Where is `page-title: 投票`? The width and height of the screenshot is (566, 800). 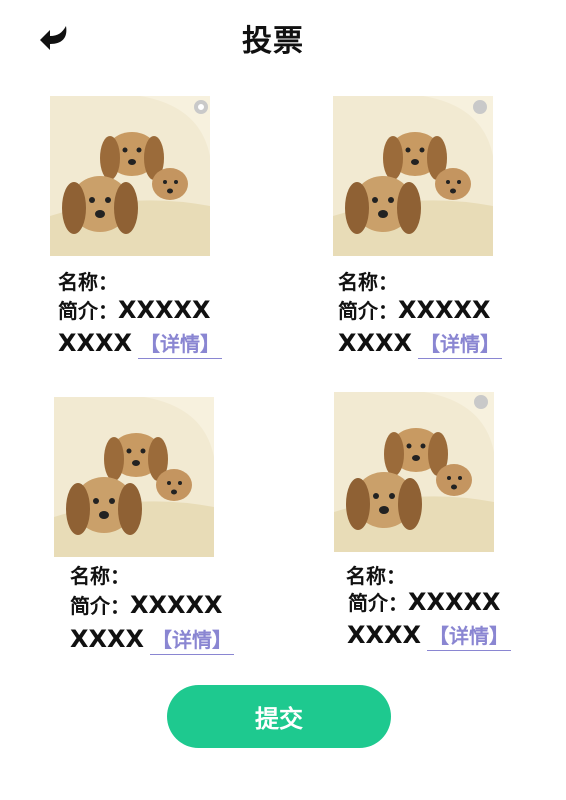
page-title: 投票 is located at coordinates (273, 41).